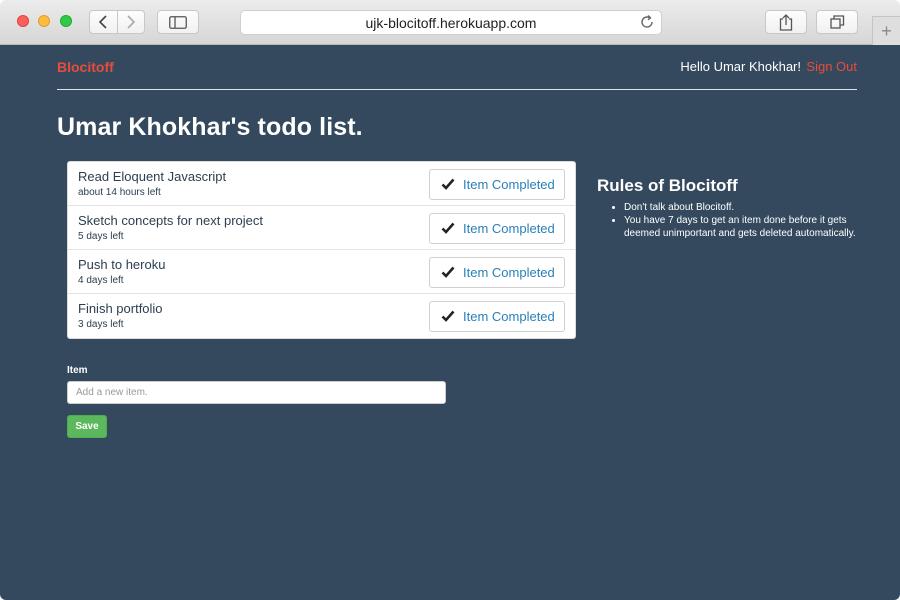 This screenshot has width=900, height=600. I want to click on tabs-icon, so click(836, 22).